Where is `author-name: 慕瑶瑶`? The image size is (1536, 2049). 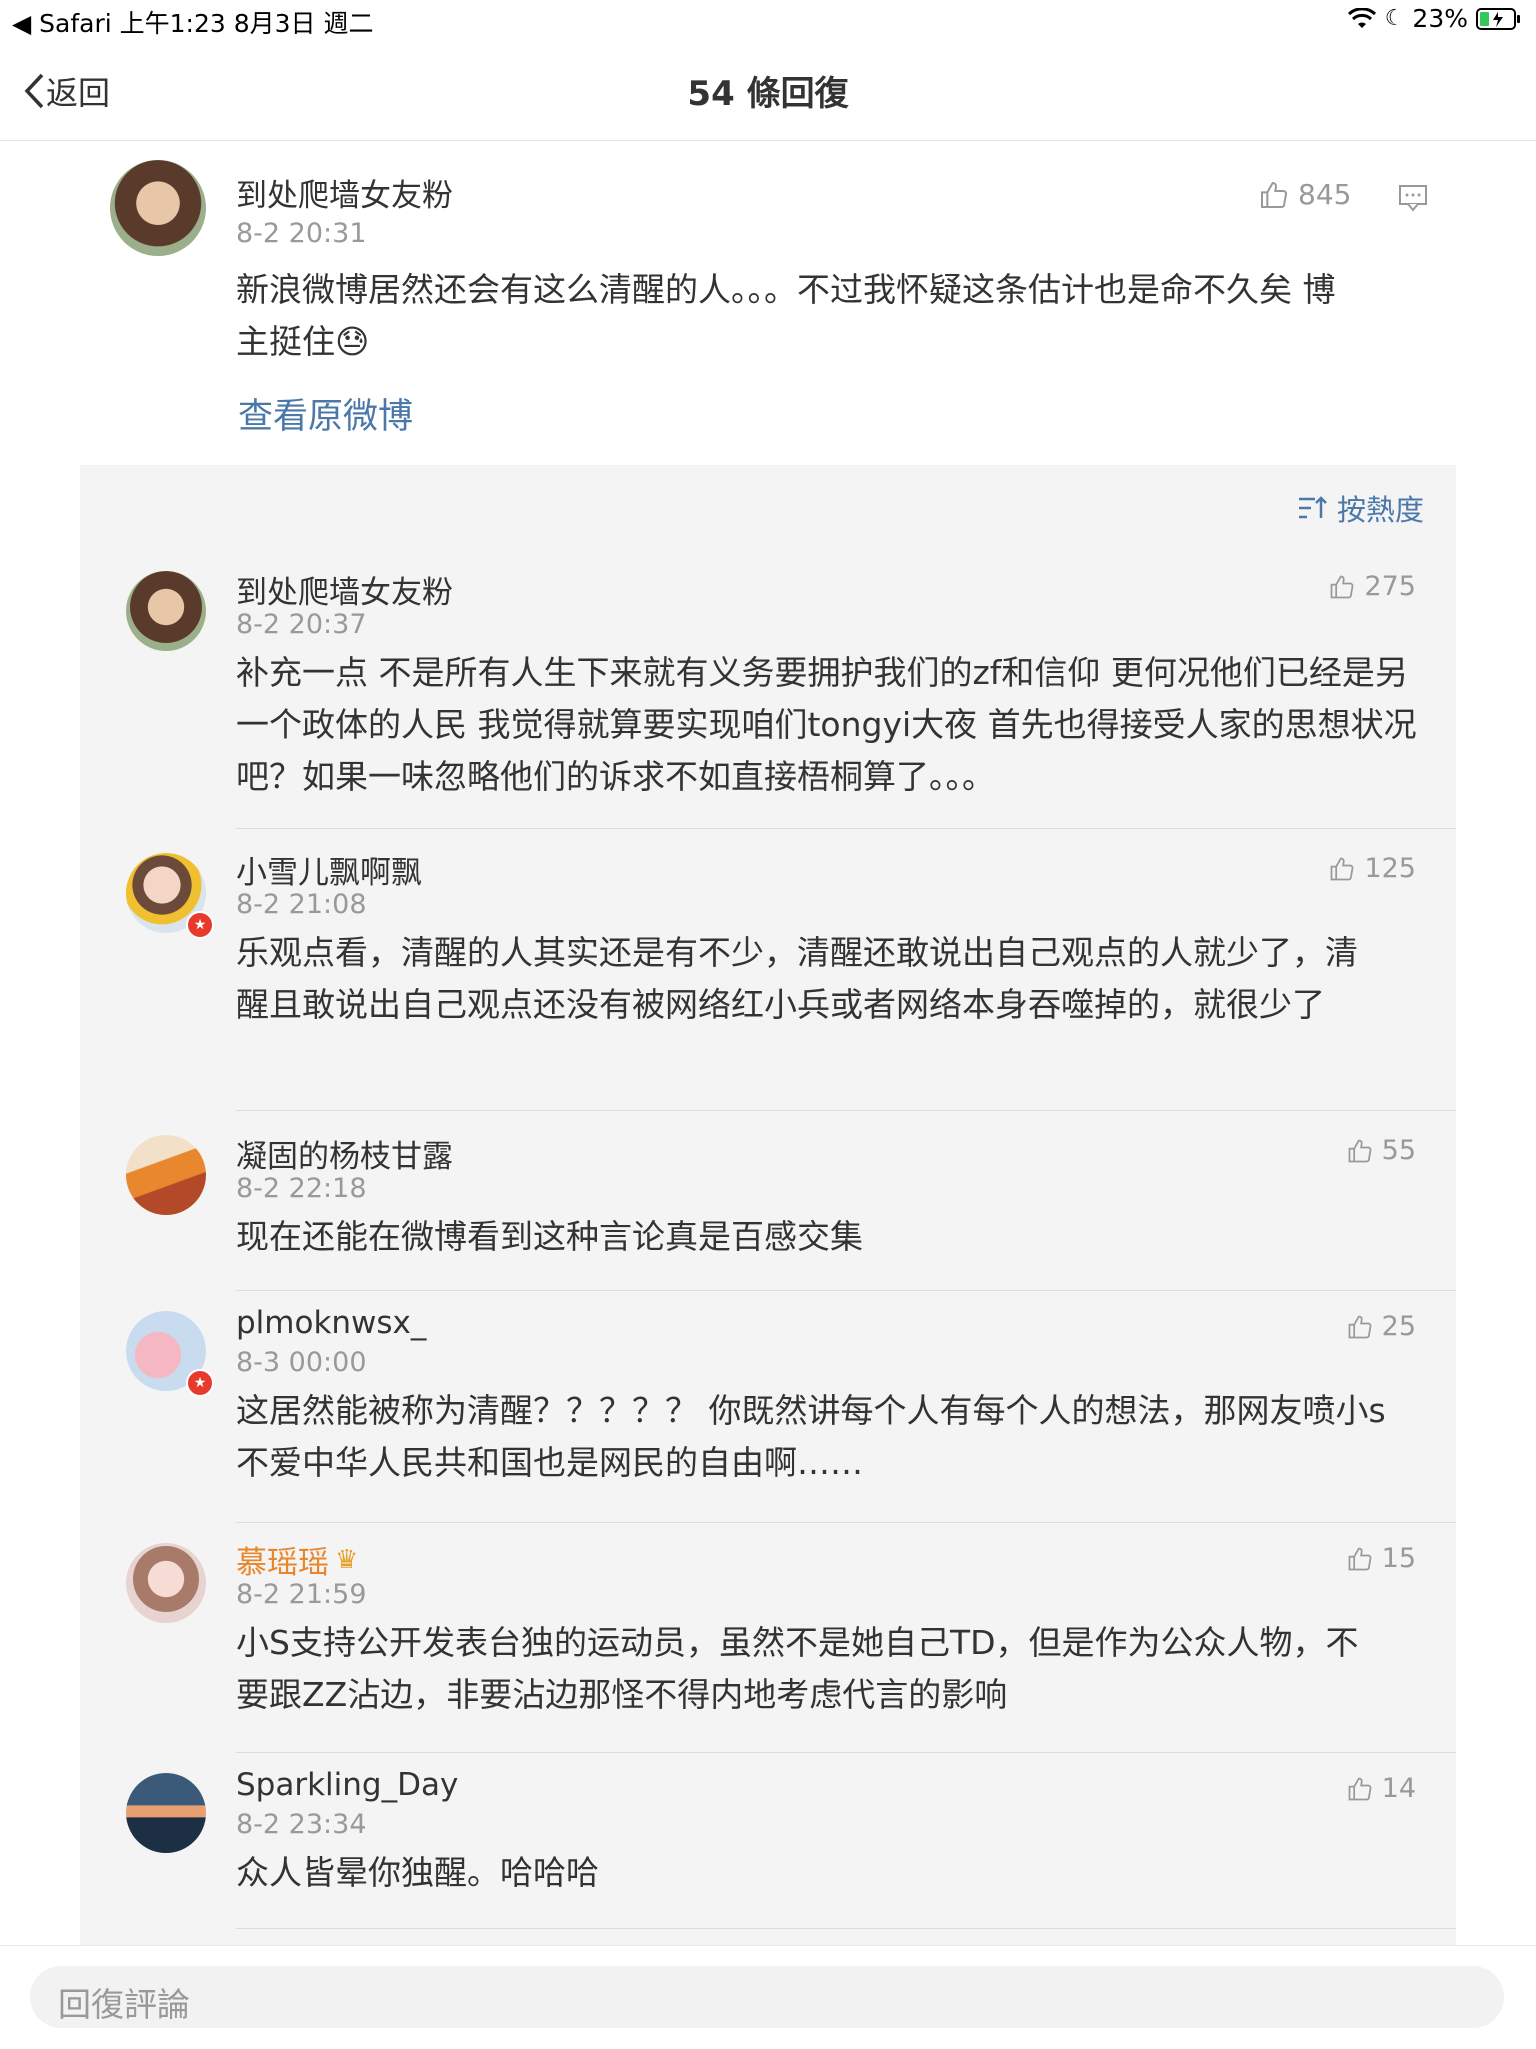
author-name: 慕瑶瑶 is located at coordinates (282, 1559).